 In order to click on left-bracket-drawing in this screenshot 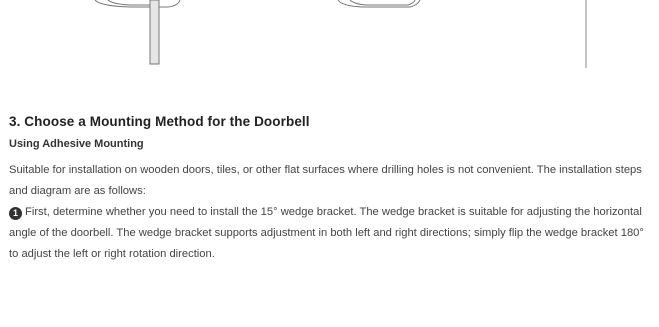, I will do `click(137, 32)`.